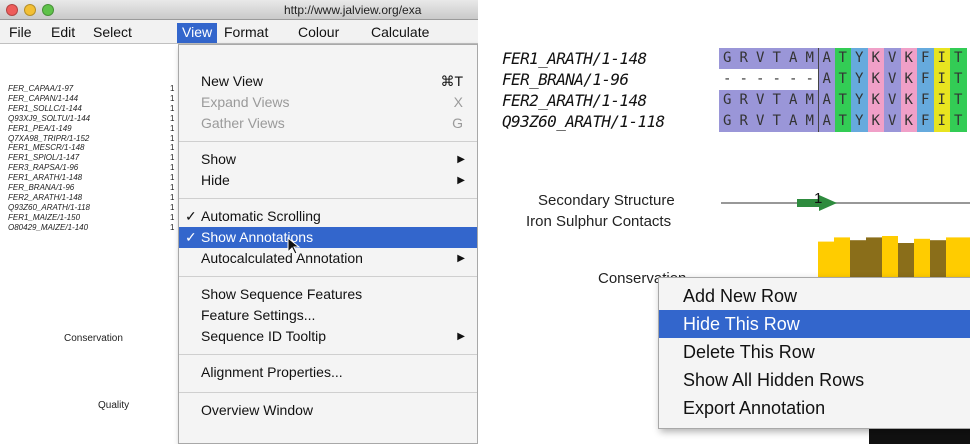  Describe the element at coordinates (257, 410) in the screenshot. I see `menu-item-label: Overview Window` at that location.